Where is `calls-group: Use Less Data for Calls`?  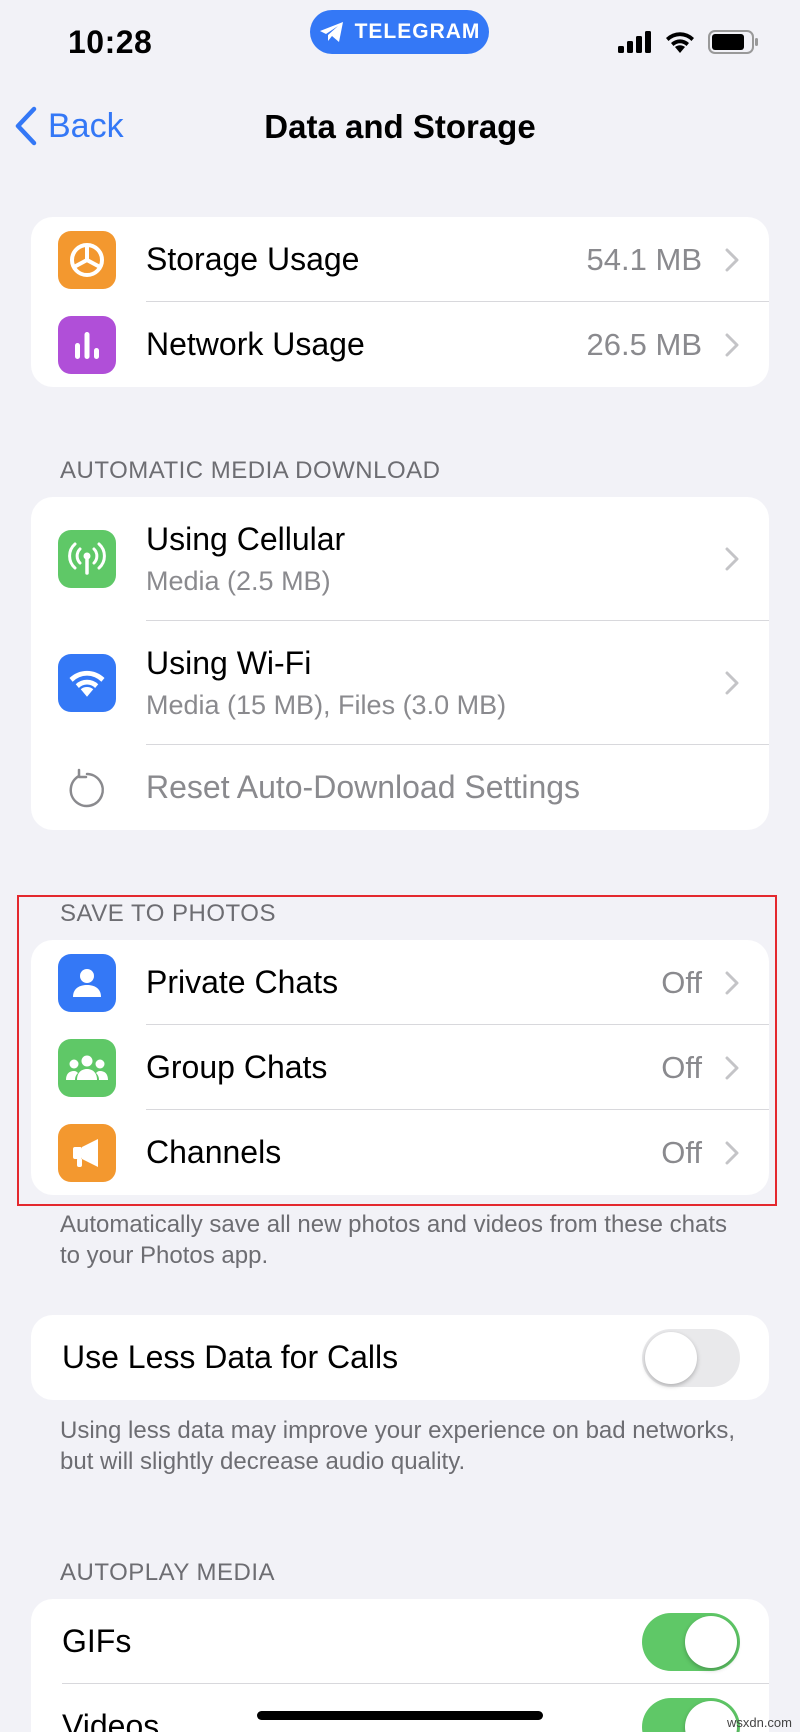 calls-group: Use Less Data for Calls is located at coordinates (400, 1357).